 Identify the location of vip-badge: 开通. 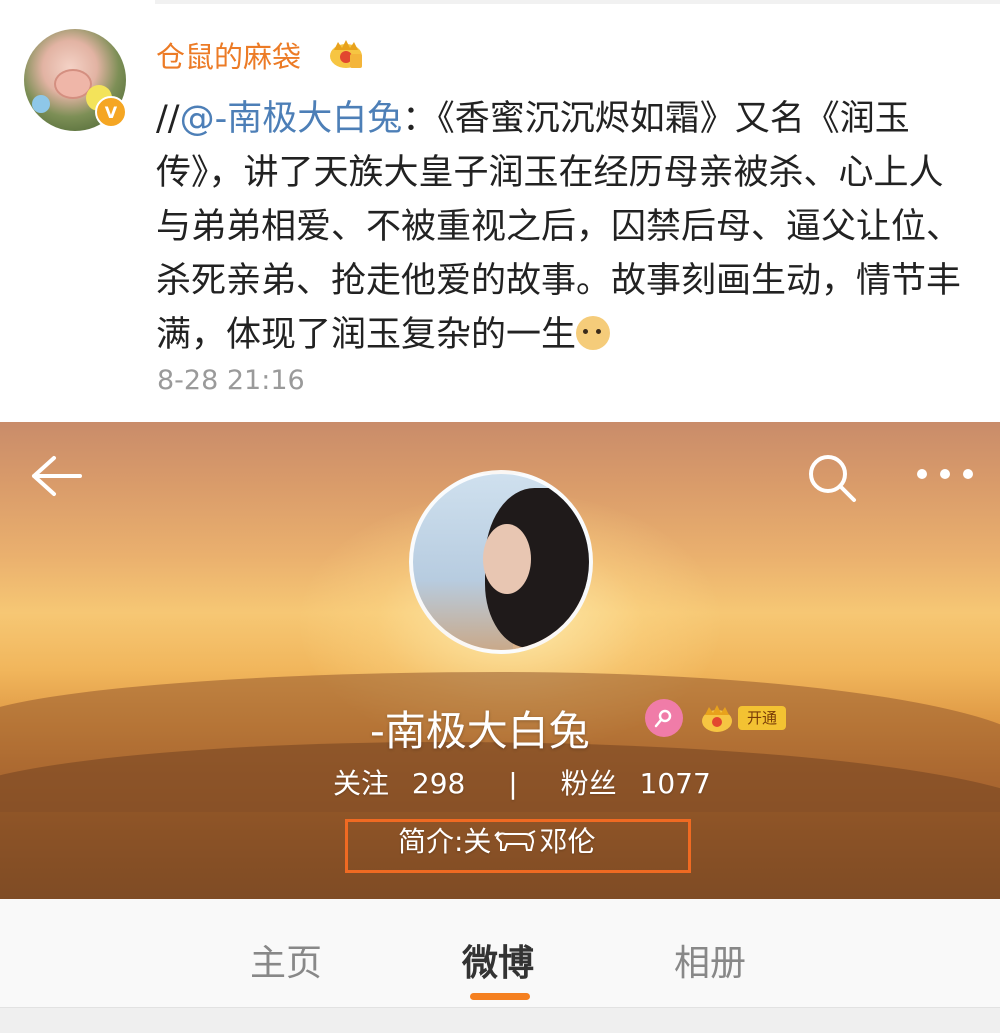
(744, 718).